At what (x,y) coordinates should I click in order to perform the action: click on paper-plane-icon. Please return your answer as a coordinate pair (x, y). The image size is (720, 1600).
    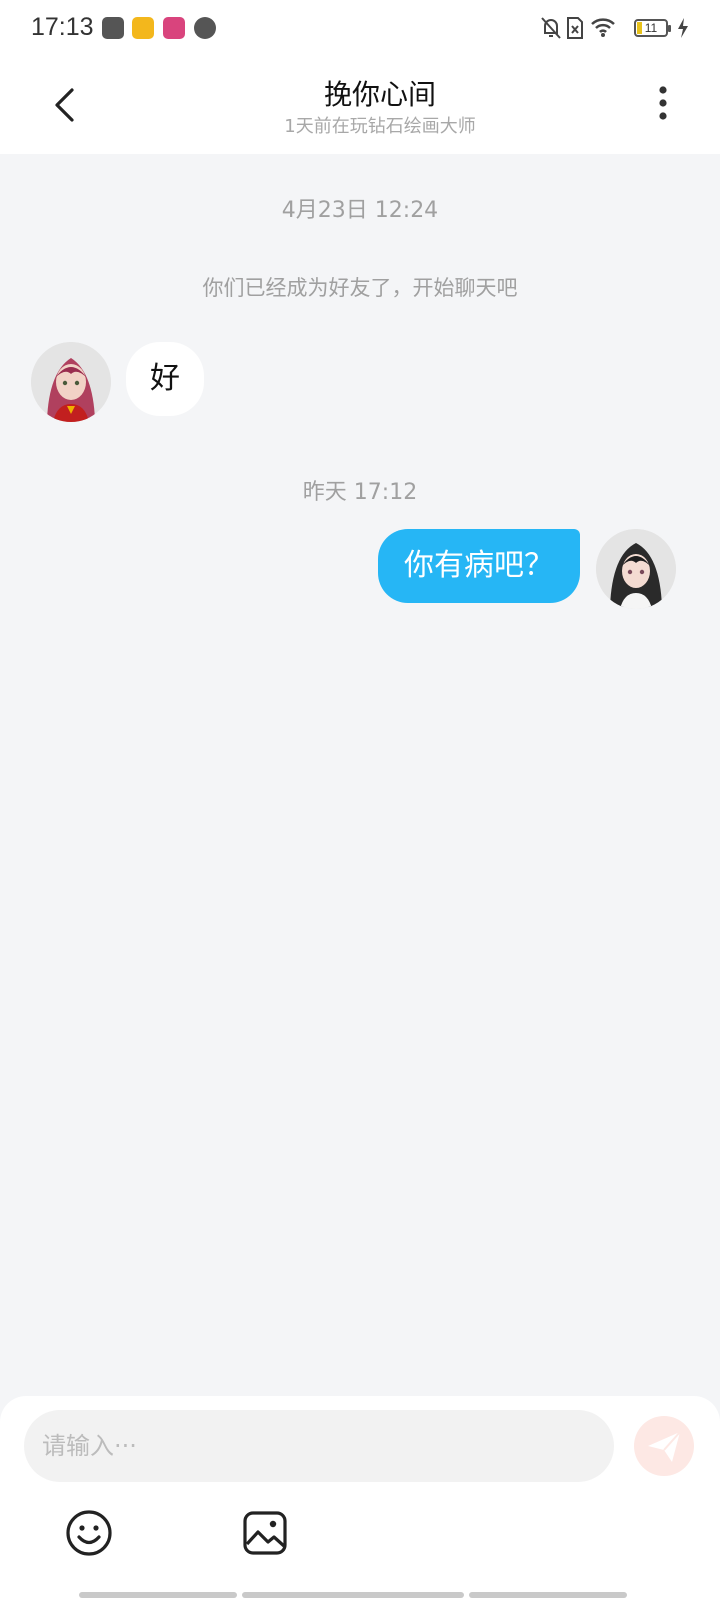
    Looking at the image, I should click on (664, 1455).